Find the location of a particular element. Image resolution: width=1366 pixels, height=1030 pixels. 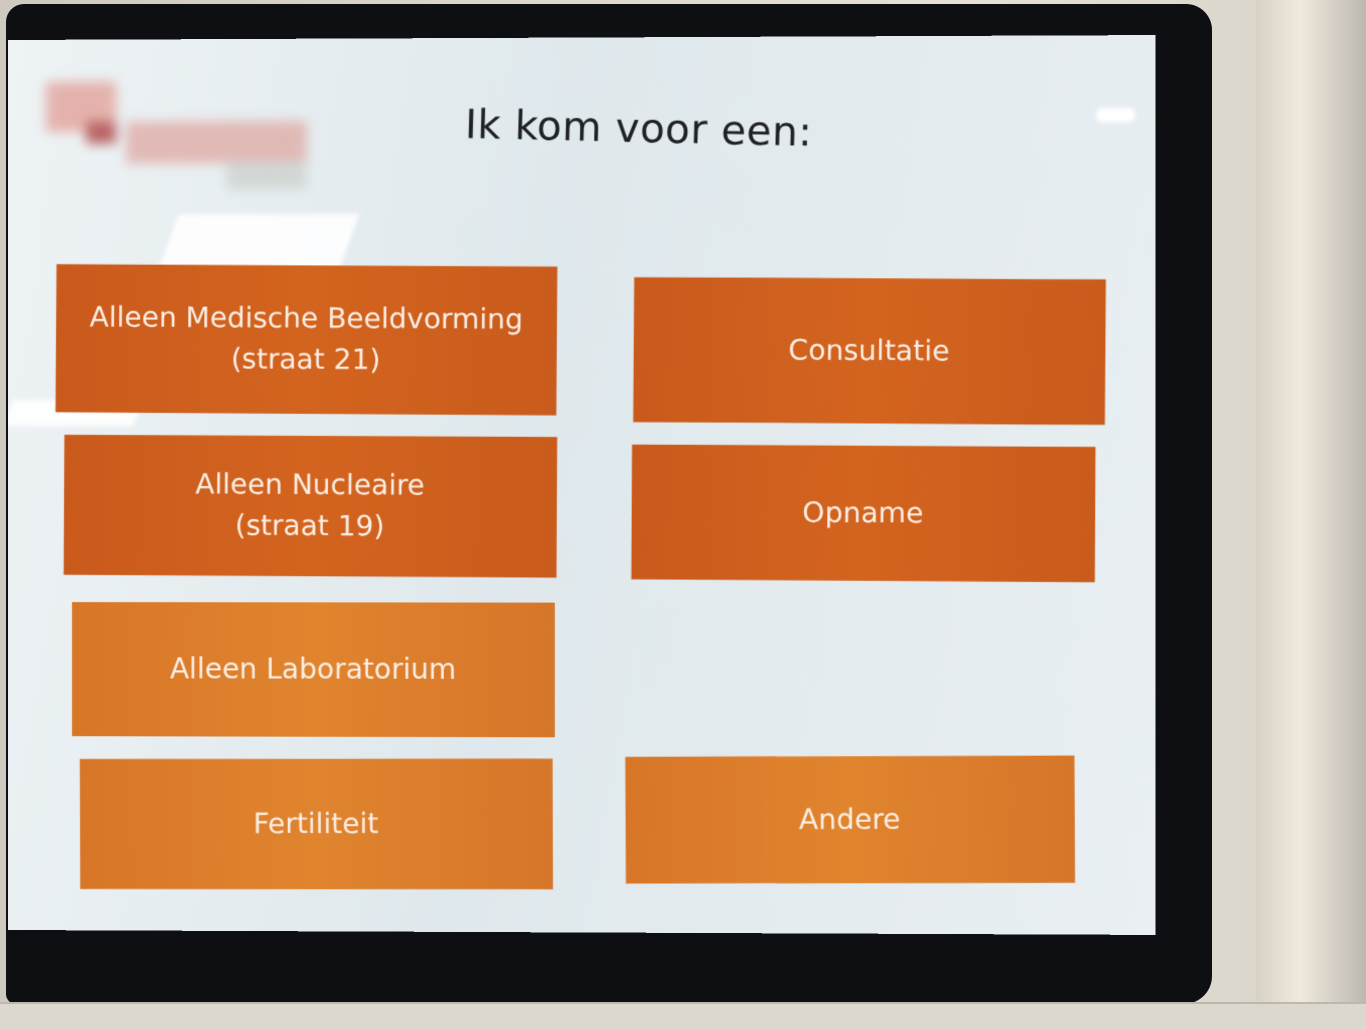

kiosk-casing is located at coordinates (1311, 515).